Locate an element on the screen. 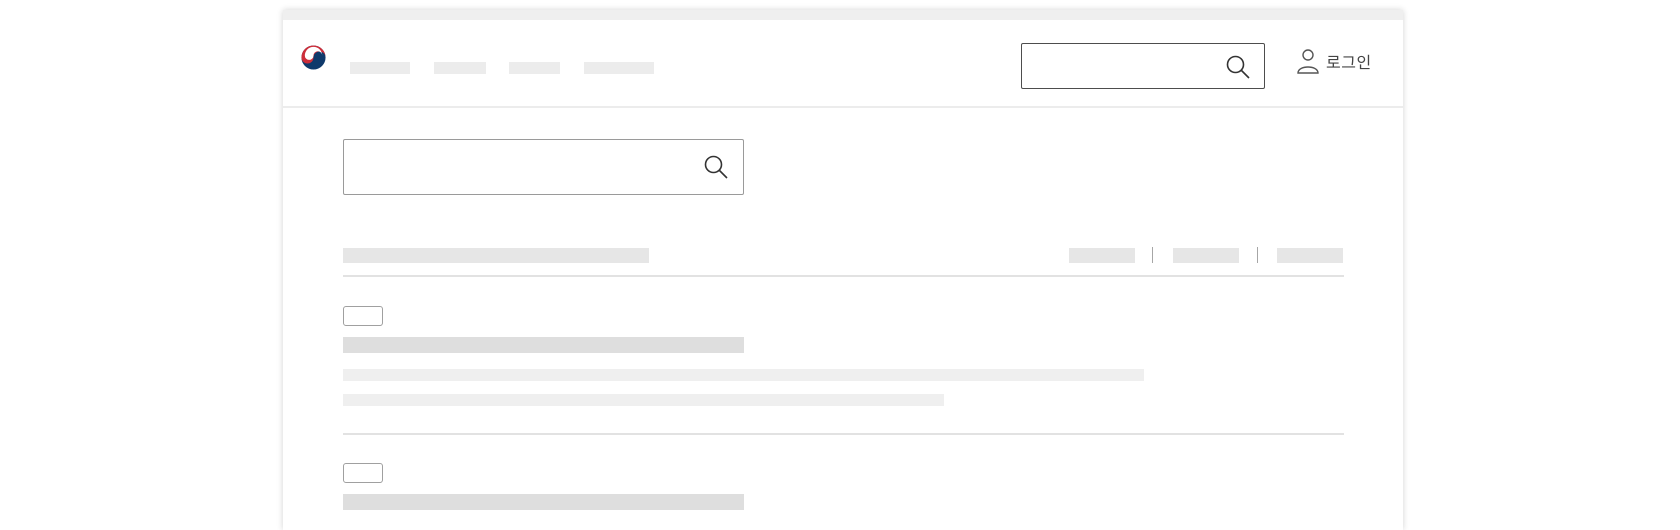 The width and height of the screenshot is (1680, 530). government-emblem-icon is located at coordinates (313, 57).